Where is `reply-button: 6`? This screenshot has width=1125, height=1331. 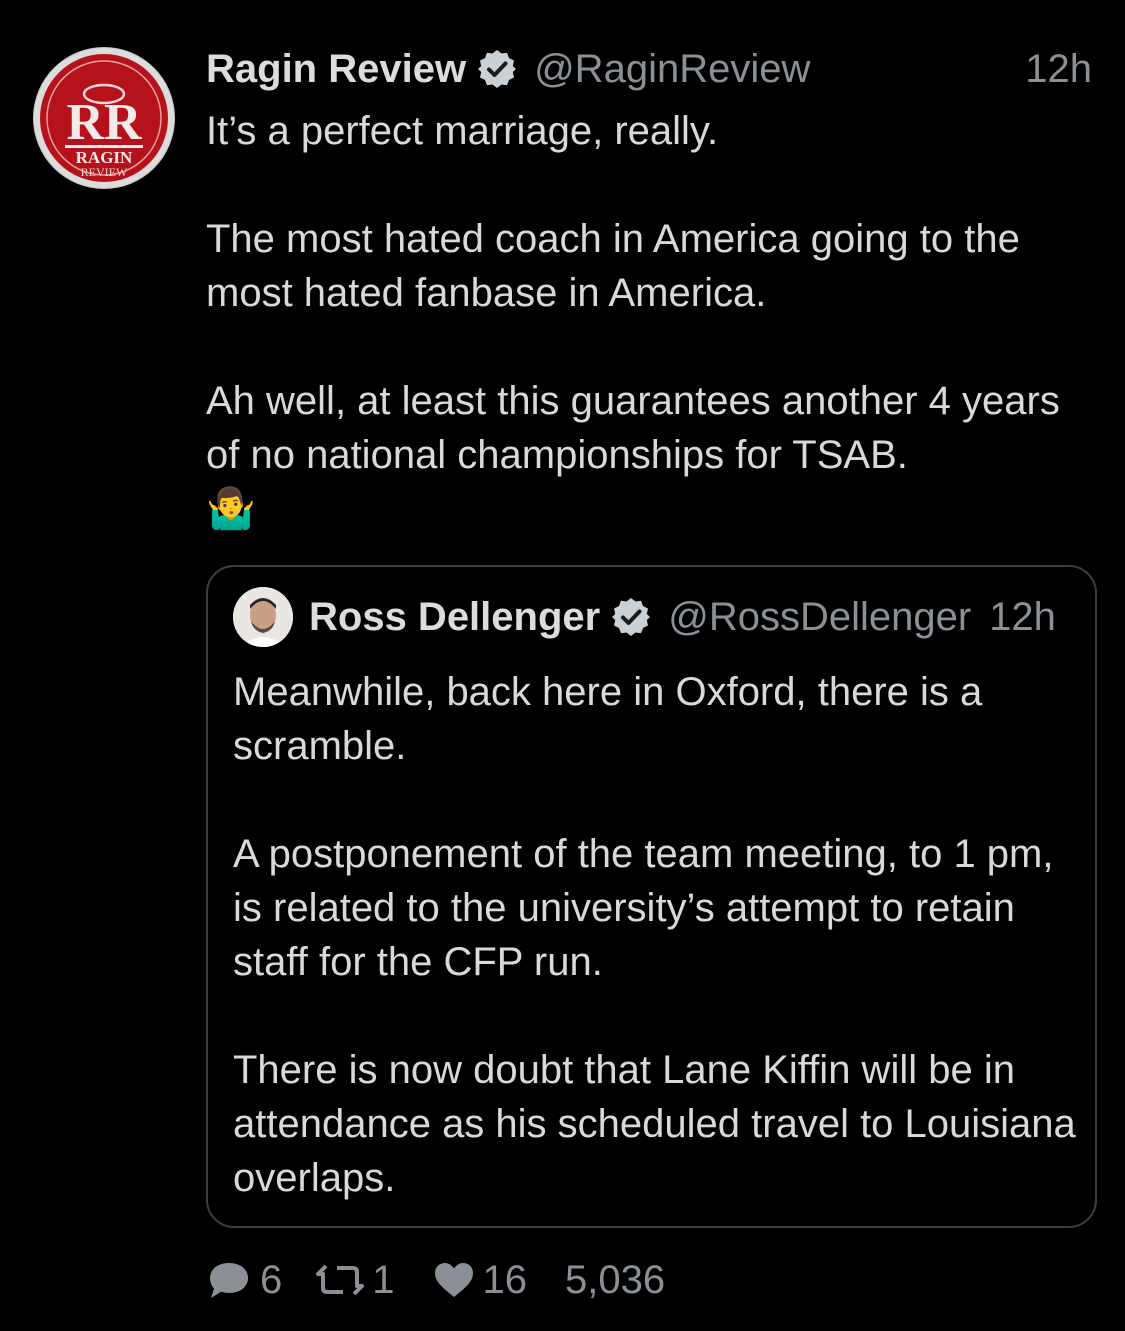 reply-button: 6 is located at coordinates (244, 1280).